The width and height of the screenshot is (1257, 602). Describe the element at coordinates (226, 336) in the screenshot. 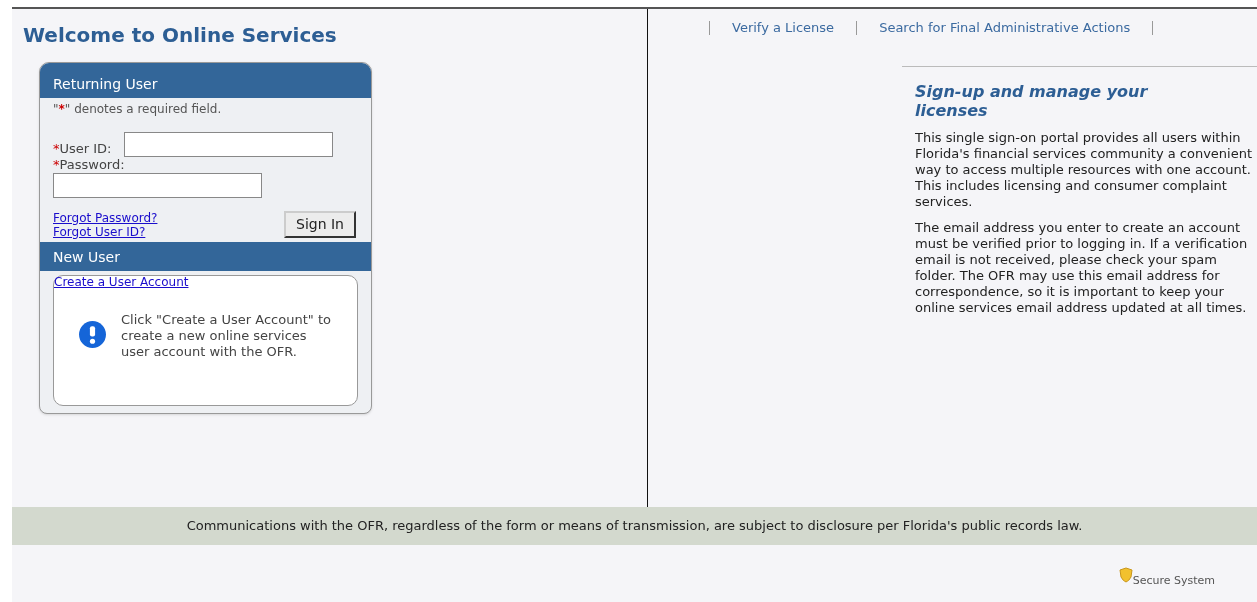

I see `info-text: Click "Create a User Account" to create a new online services user account with the OFR.` at that location.